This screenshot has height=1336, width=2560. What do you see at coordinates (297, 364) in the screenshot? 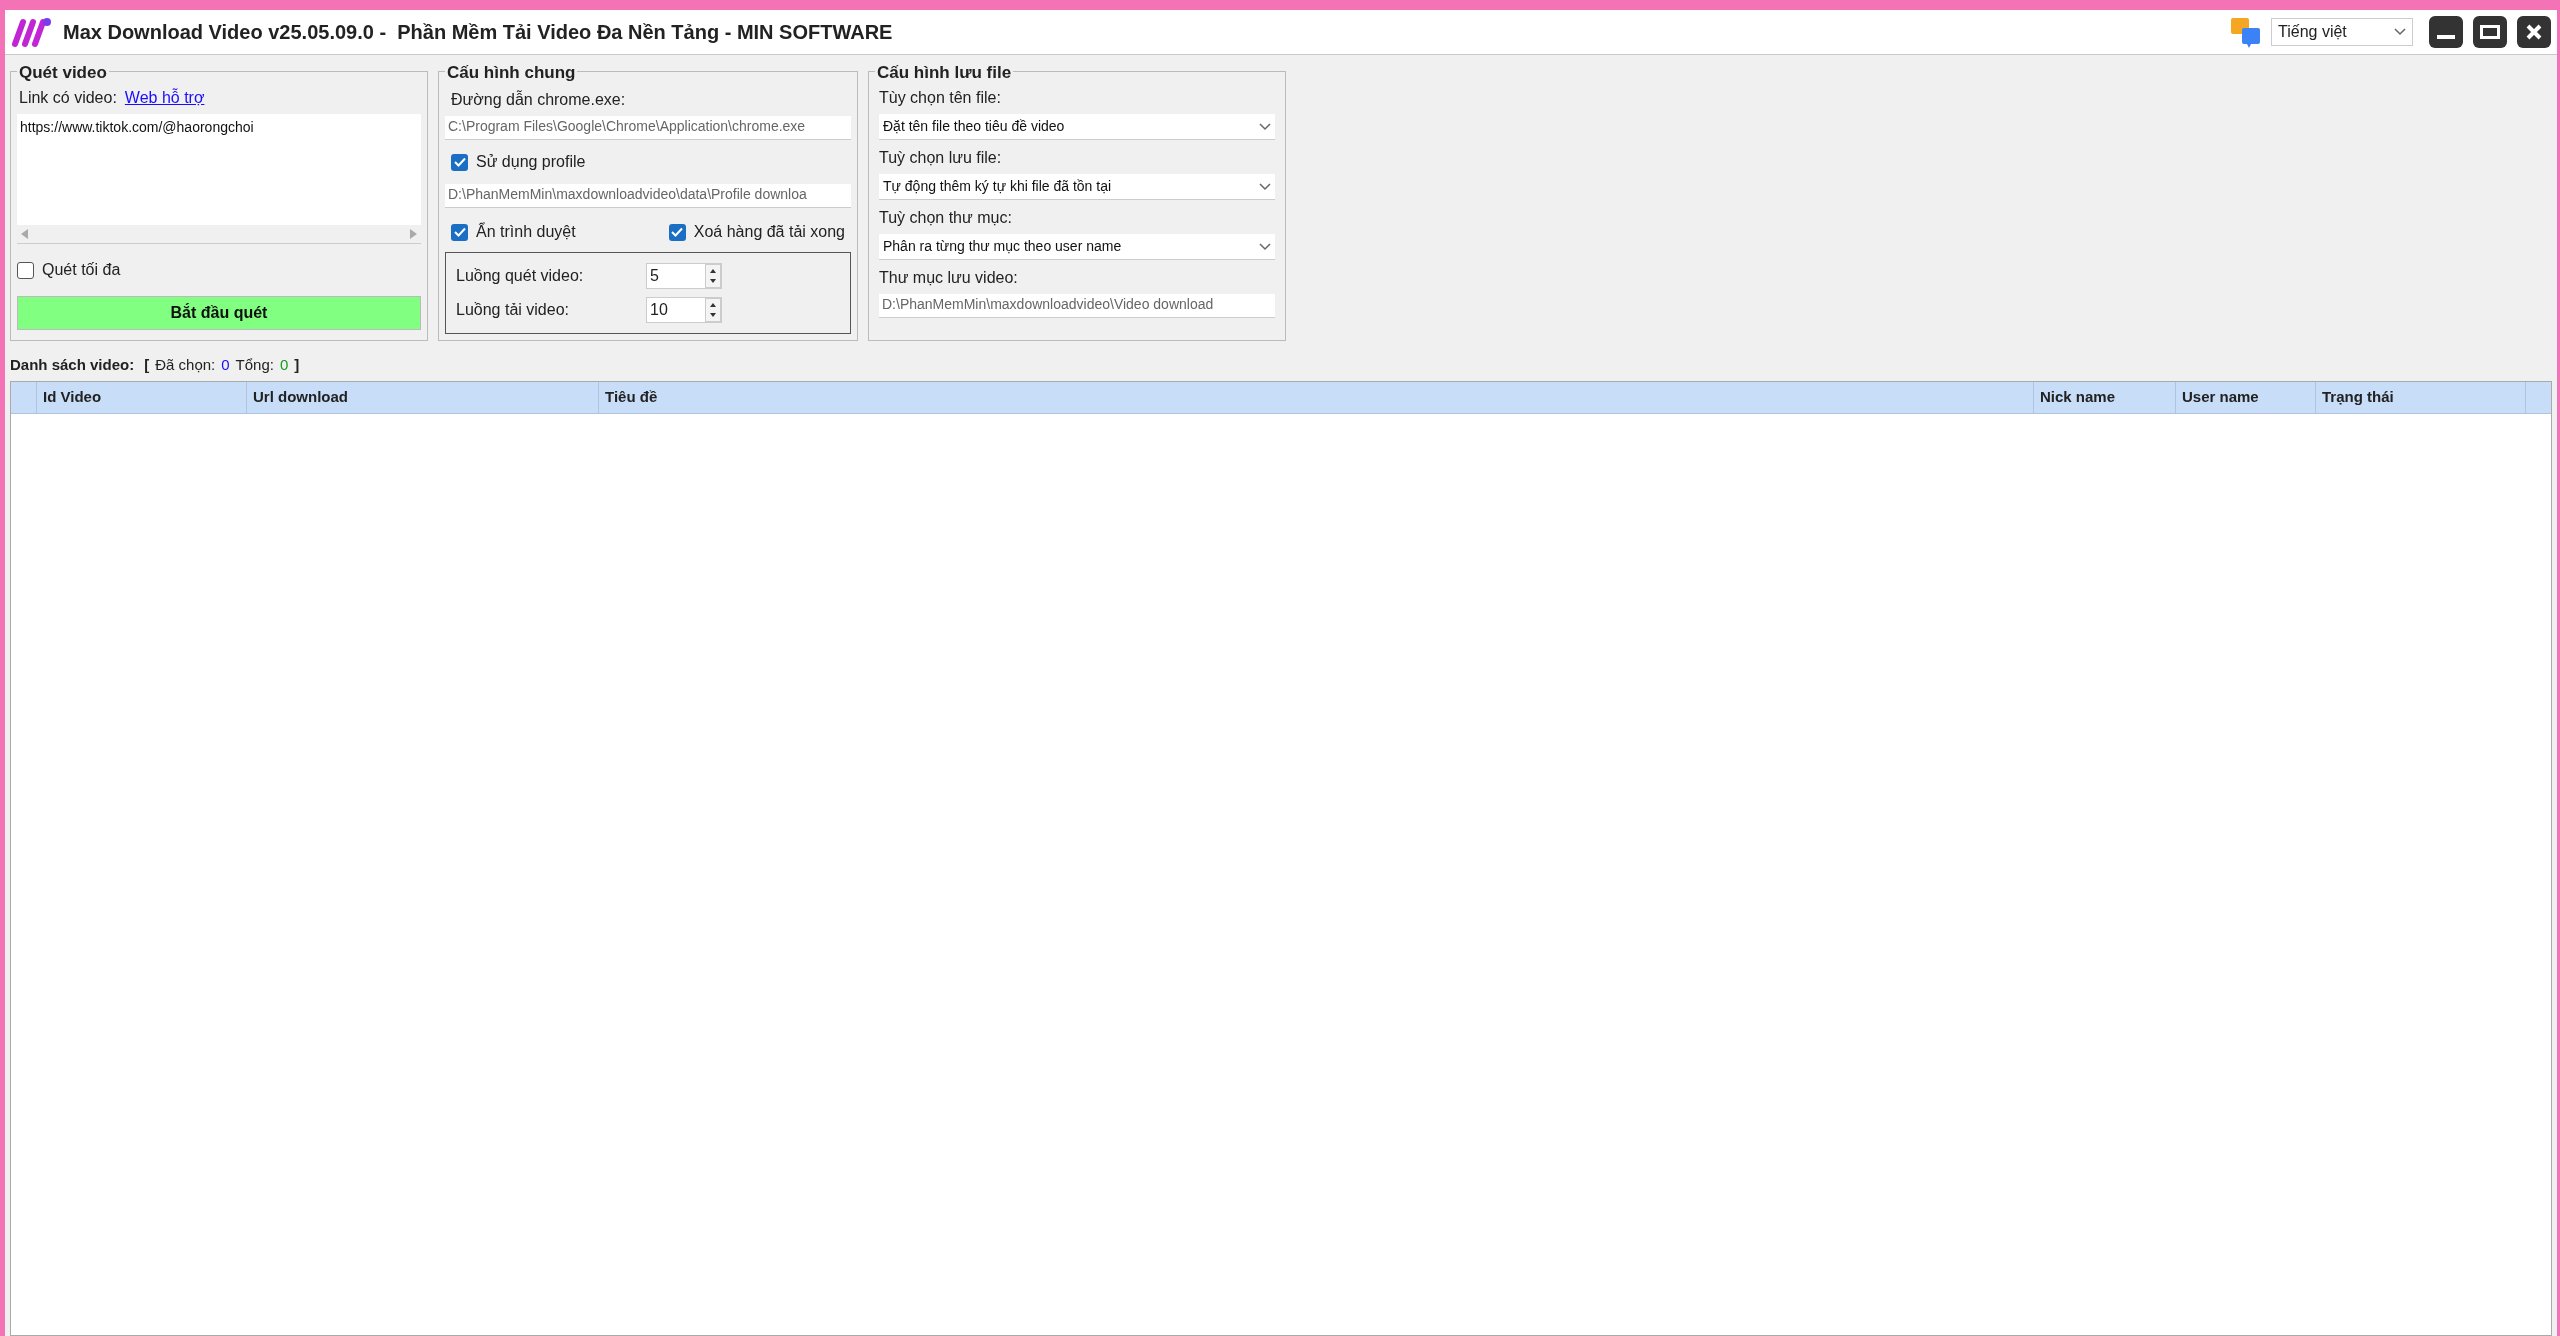
I see `bracket-text: ]` at bounding box center [297, 364].